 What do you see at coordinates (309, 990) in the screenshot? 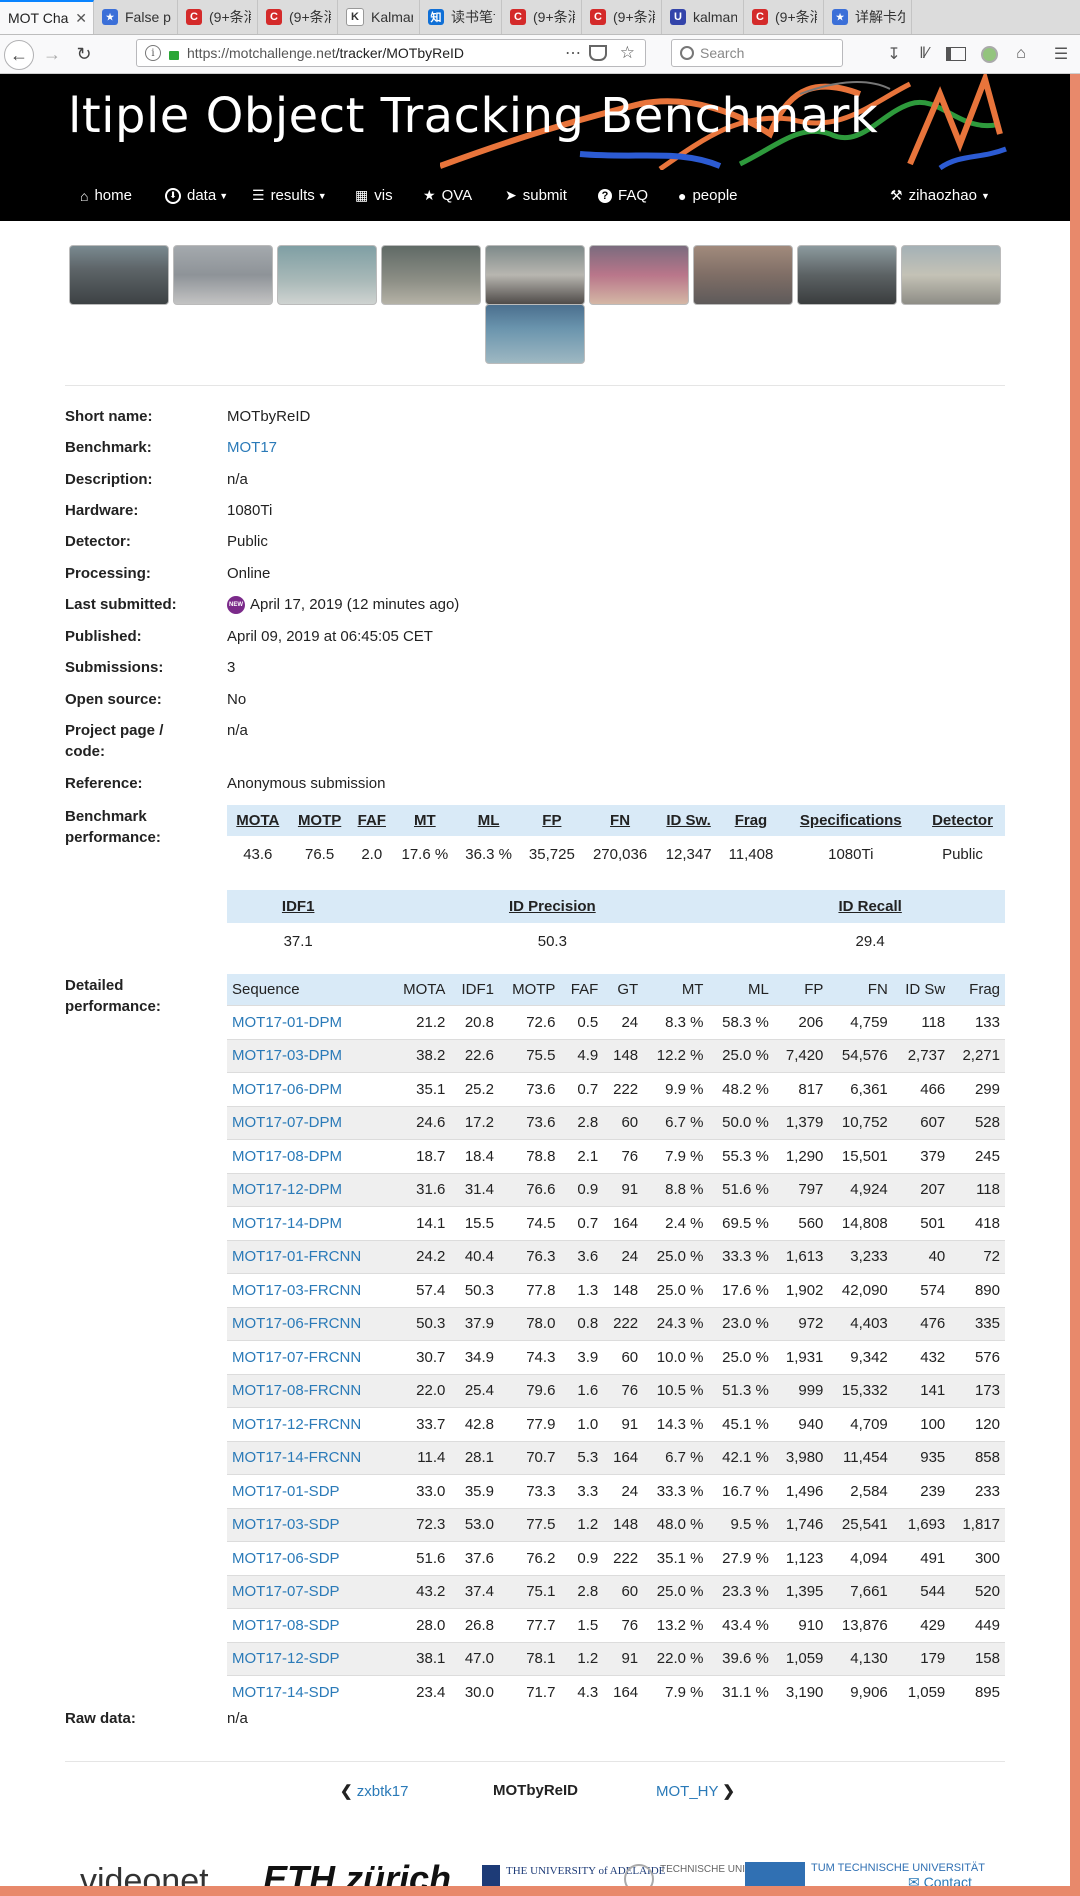
I see `column-header: Sequence` at bounding box center [309, 990].